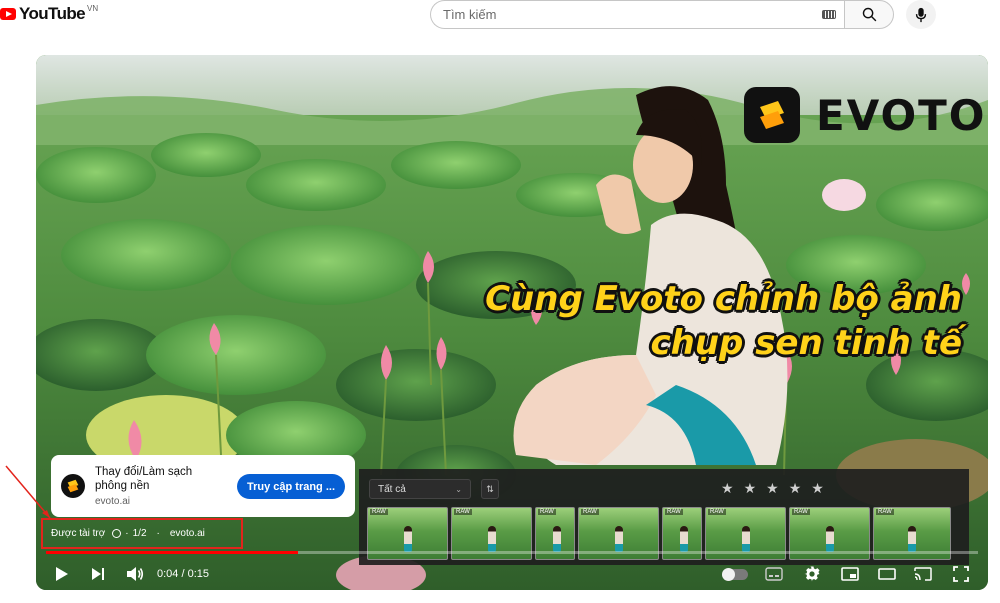 This screenshot has height=603, width=1000. I want to click on info-icon, so click(117, 533).